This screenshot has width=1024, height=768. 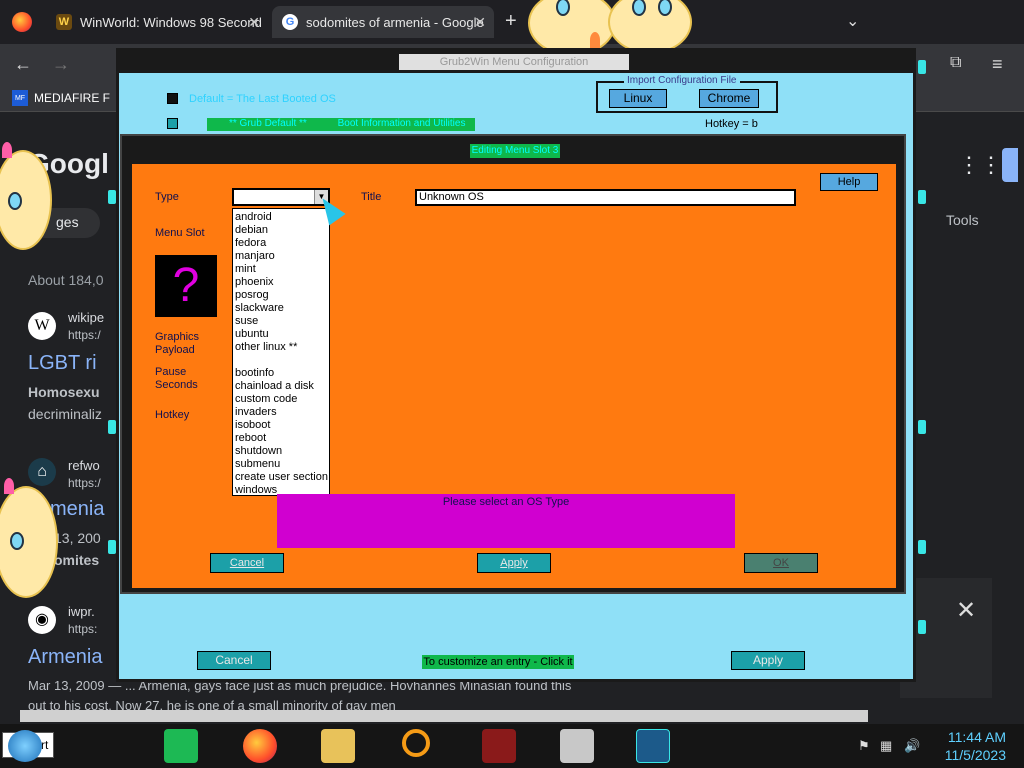 What do you see at coordinates (281, 243) in the screenshot?
I see `os-type-option: fedora` at bounding box center [281, 243].